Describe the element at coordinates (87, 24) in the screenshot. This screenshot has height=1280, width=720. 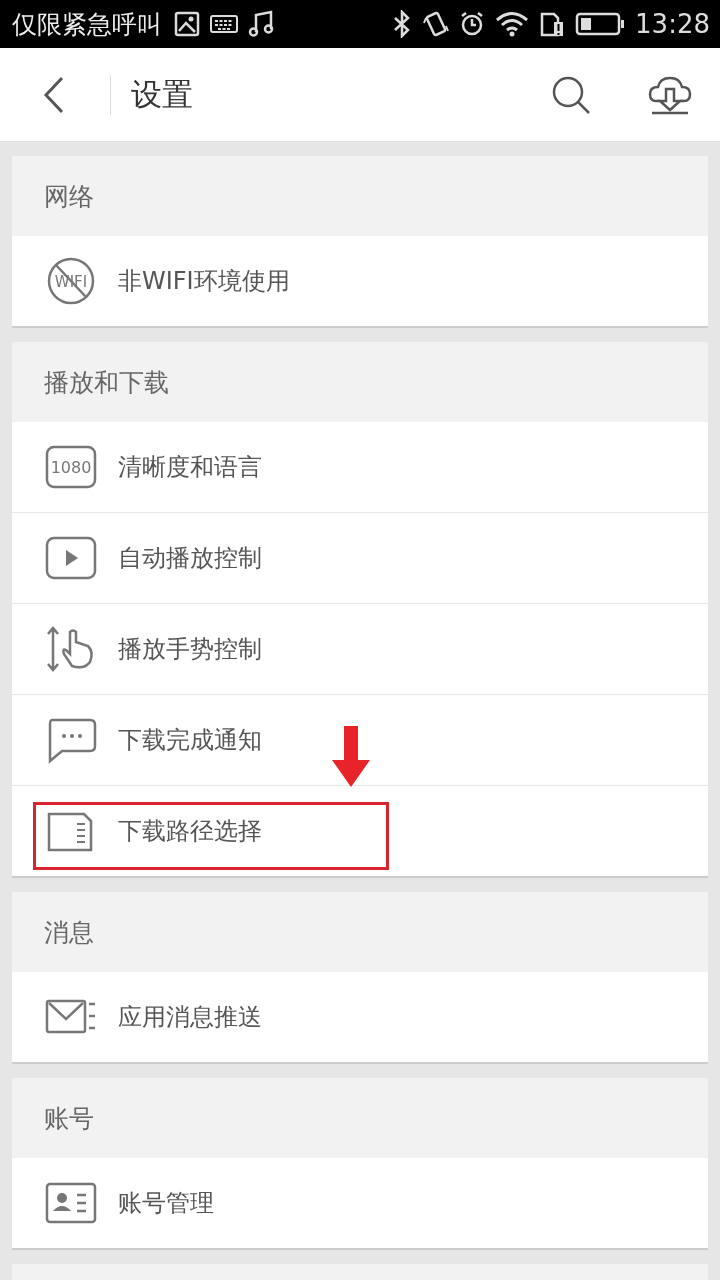
I see `carrier-text: 仅限紧急呼叫` at that location.